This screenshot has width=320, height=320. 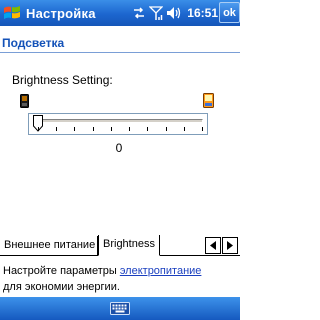 What do you see at coordinates (119, 121) in the screenshot?
I see `slider-track` at bounding box center [119, 121].